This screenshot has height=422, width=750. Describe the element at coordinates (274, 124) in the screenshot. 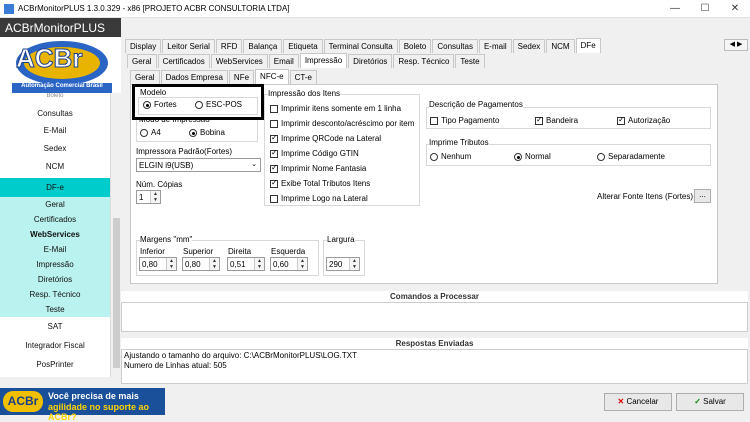

I see `checkbox-desconto-item` at that location.